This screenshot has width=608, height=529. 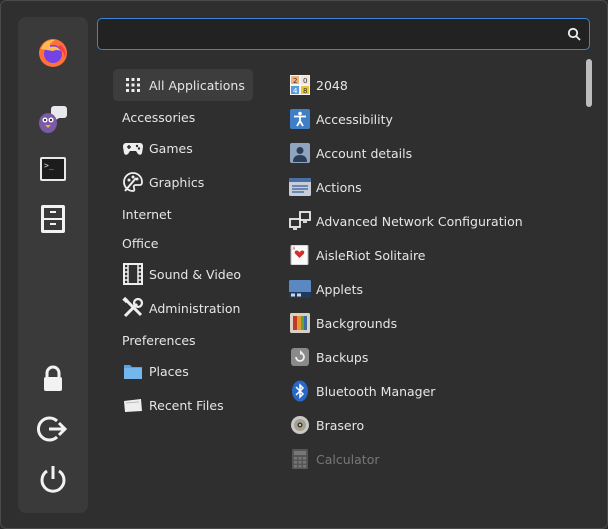 What do you see at coordinates (53, 479) in the screenshot?
I see `power-icon` at bounding box center [53, 479].